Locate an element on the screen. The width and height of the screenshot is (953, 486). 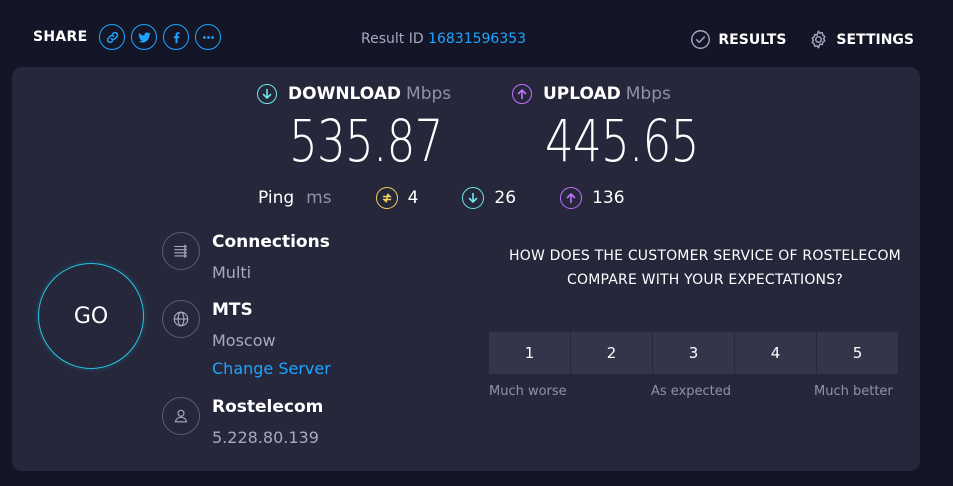
facebook-icon is located at coordinates (176, 37).